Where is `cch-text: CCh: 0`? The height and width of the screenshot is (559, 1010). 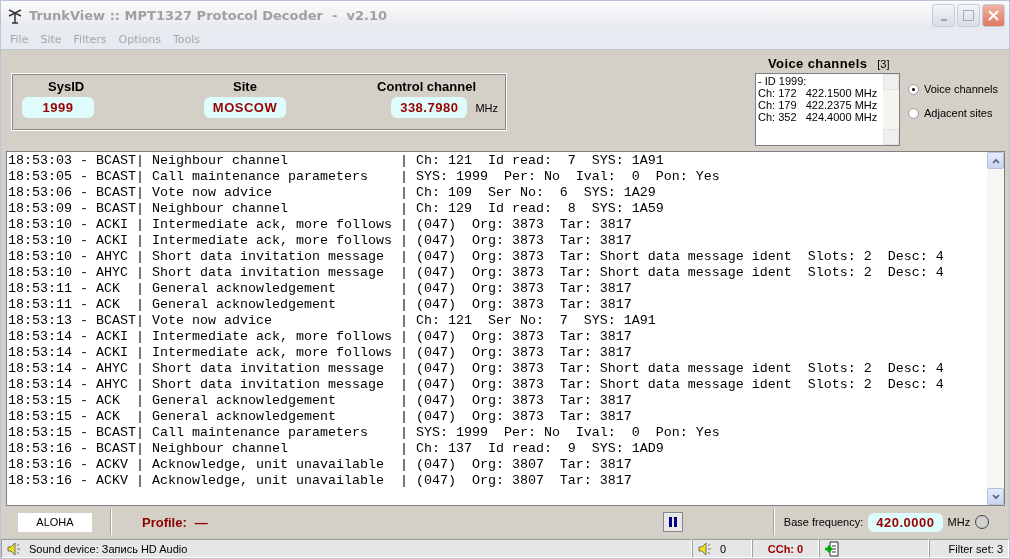
cch-text: CCh: 0 is located at coordinates (785, 548).